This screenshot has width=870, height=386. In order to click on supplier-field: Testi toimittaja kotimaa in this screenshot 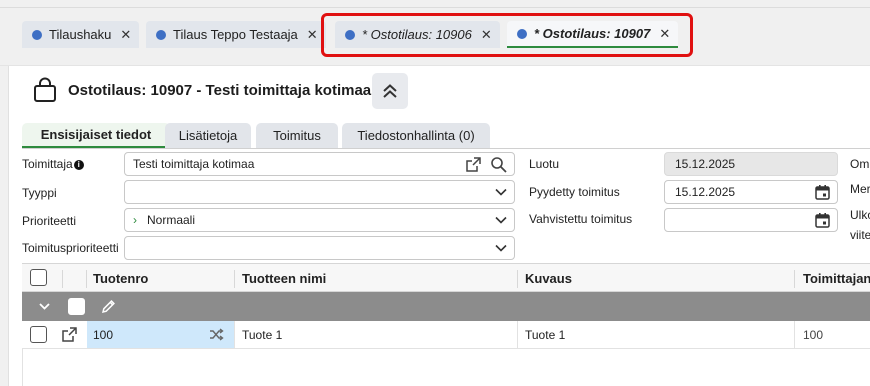, I will do `click(319, 164)`.